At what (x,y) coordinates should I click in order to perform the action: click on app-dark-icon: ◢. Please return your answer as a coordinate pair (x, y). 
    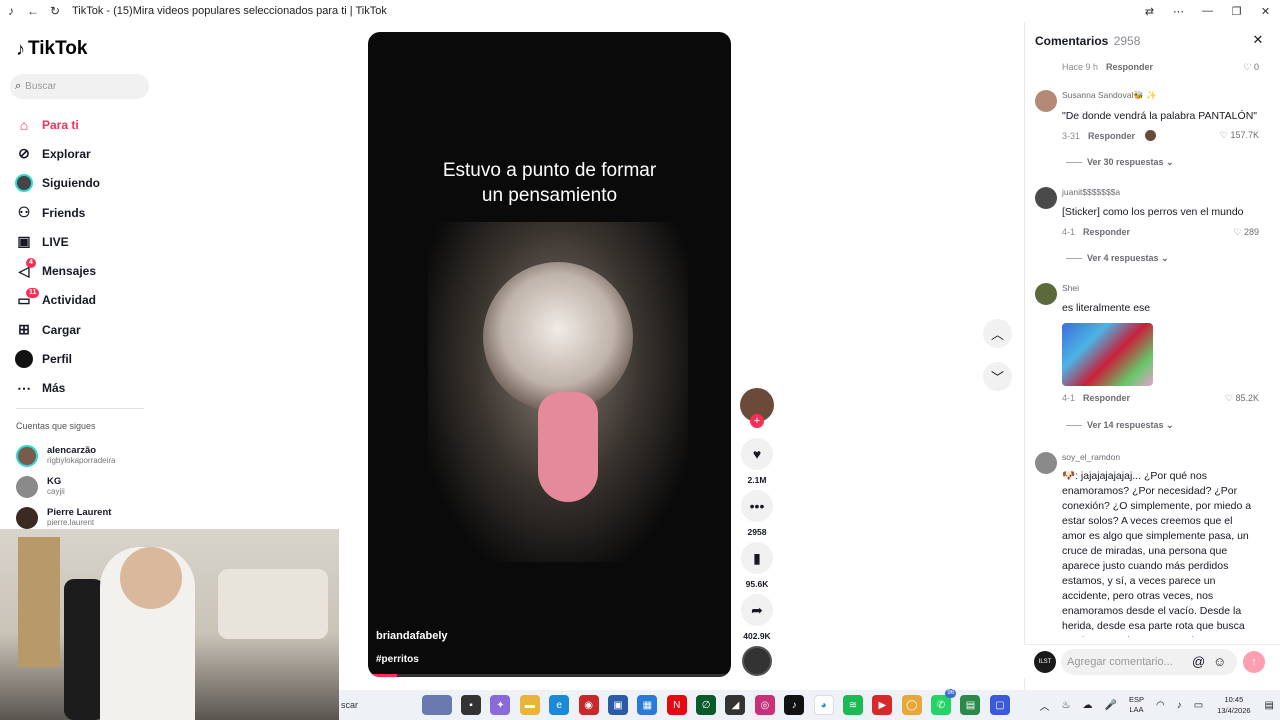
    Looking at the image, I should click on (735, 705).